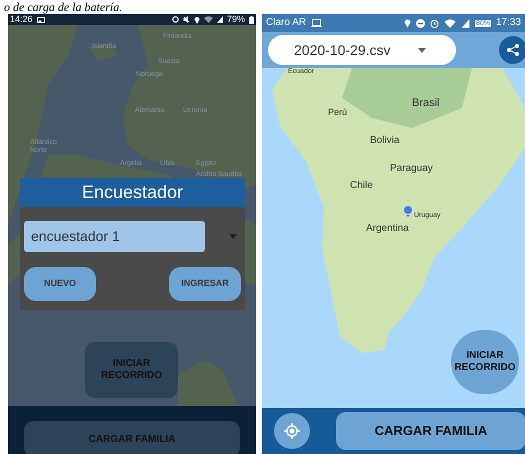 The image size is (525, 454). I want to click on map-label: Bolivia, so click(385, 141).